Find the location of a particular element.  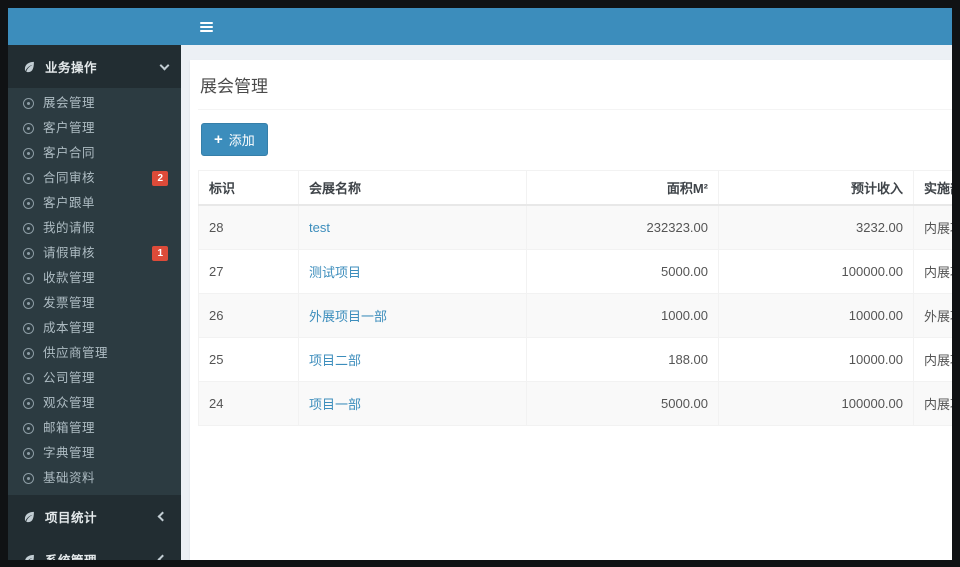

add-button: + 添加 is located at coordinates (234, 139).